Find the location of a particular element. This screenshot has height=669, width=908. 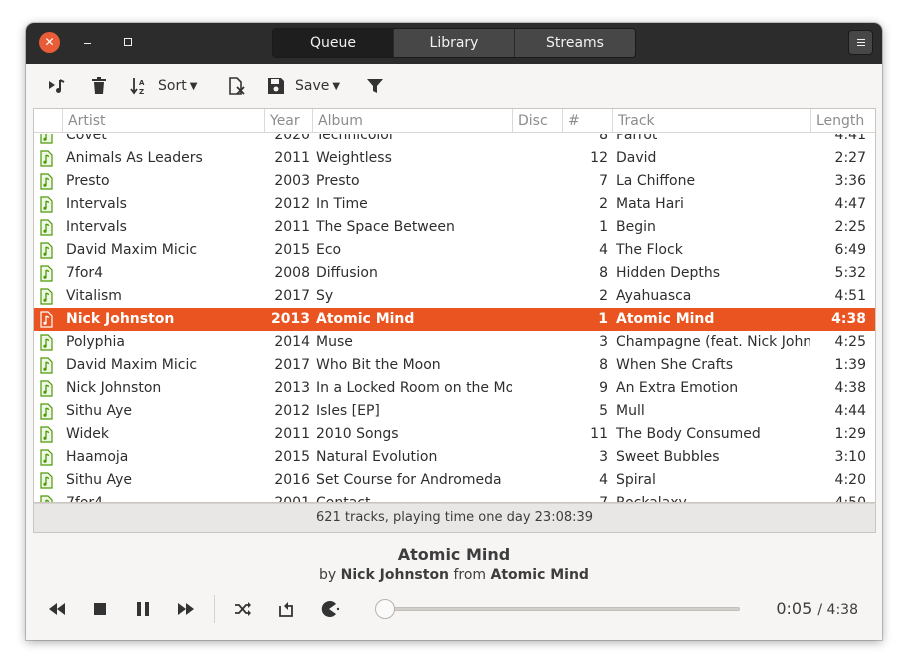

save-button: Save ▼ is located at coordinates (303, 86).